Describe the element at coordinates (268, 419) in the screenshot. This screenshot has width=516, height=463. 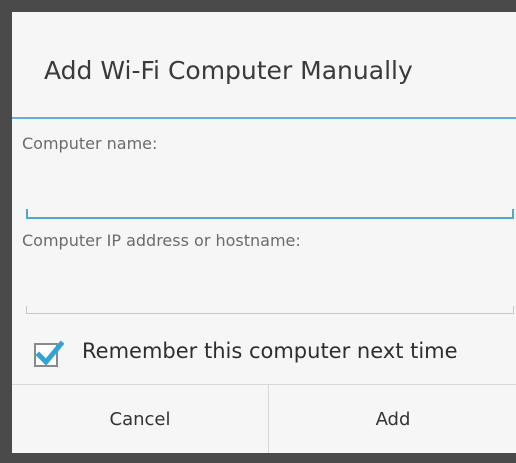
I see `button-separator` at that location.